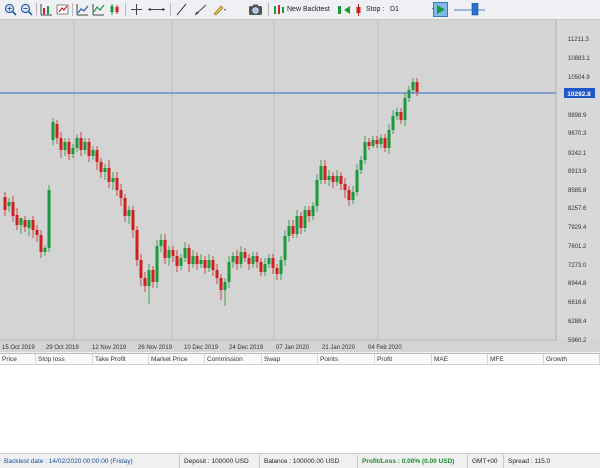 Image resolution: width=600 pixels, height=468 pixels. I want to click on line-chart-icon, so click(82, 9).